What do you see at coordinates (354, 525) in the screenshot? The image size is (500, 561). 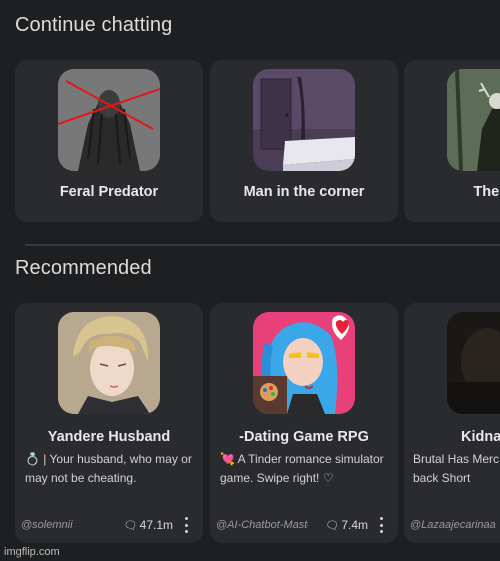 I see `chat-count-value: 7.4m` at bounding box center [354, 525].